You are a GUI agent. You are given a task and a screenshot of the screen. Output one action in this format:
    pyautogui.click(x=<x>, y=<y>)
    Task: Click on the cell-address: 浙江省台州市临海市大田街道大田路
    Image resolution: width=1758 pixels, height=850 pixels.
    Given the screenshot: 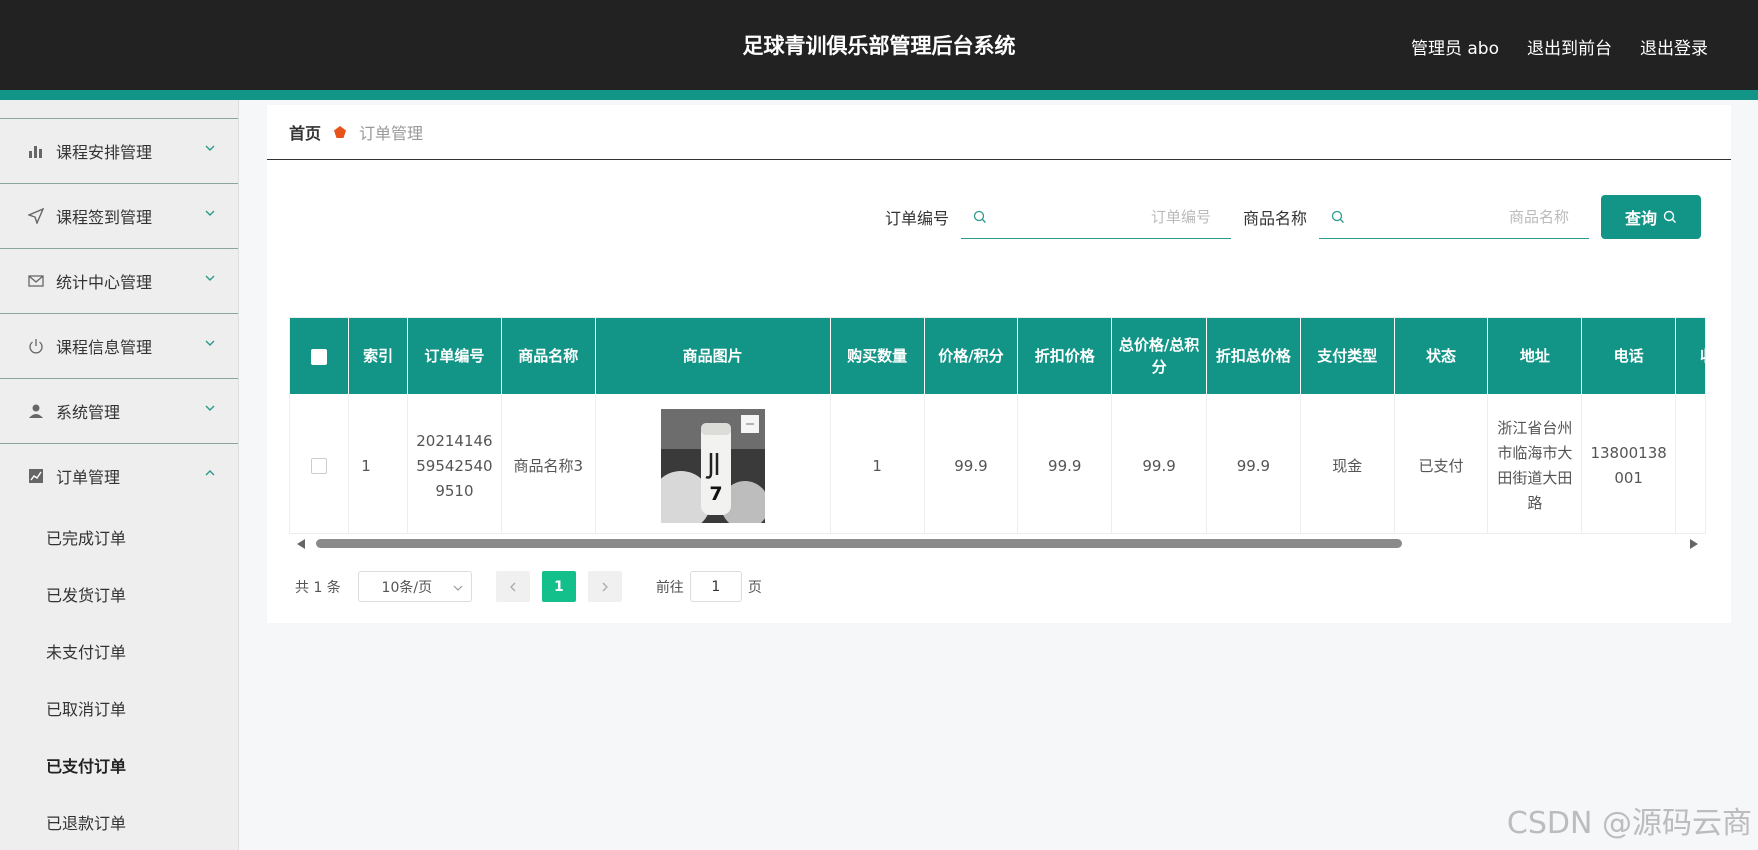 What is the action you would take?
    pyautogui.click(x=1535, y=466)
    